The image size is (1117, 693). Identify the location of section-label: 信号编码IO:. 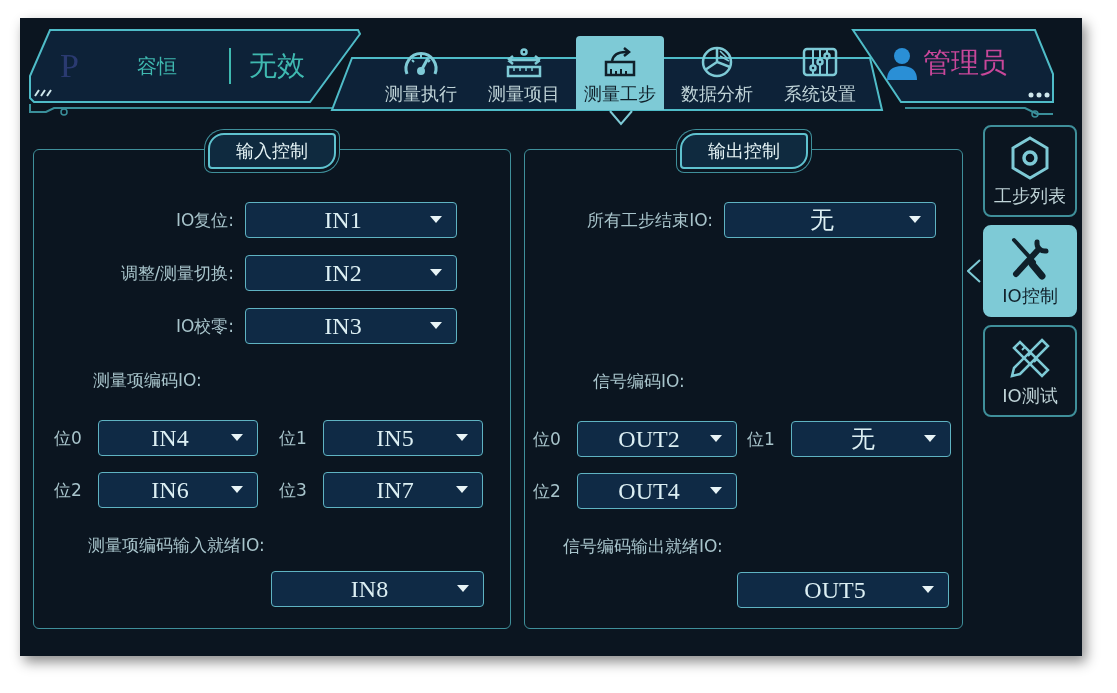
(639, 381).